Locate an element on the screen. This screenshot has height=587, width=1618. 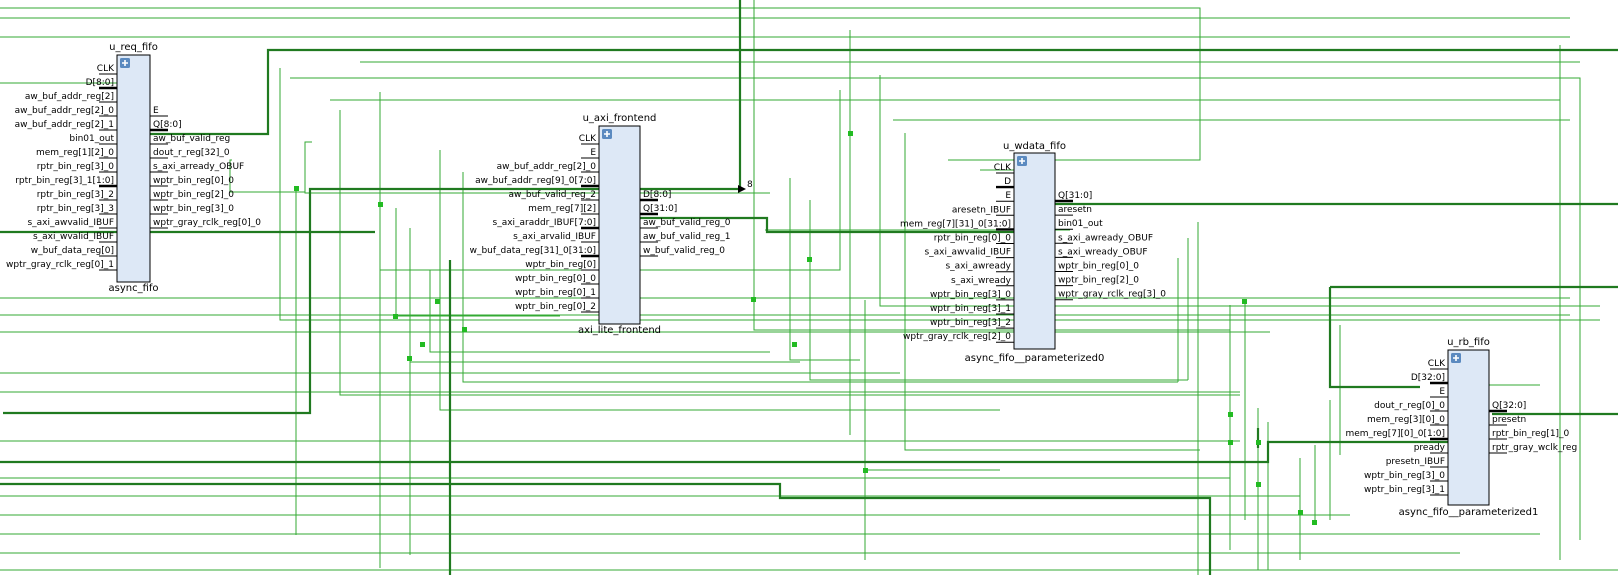
input-pin-label: s_axi_wready is located at coordinates (981, 281).